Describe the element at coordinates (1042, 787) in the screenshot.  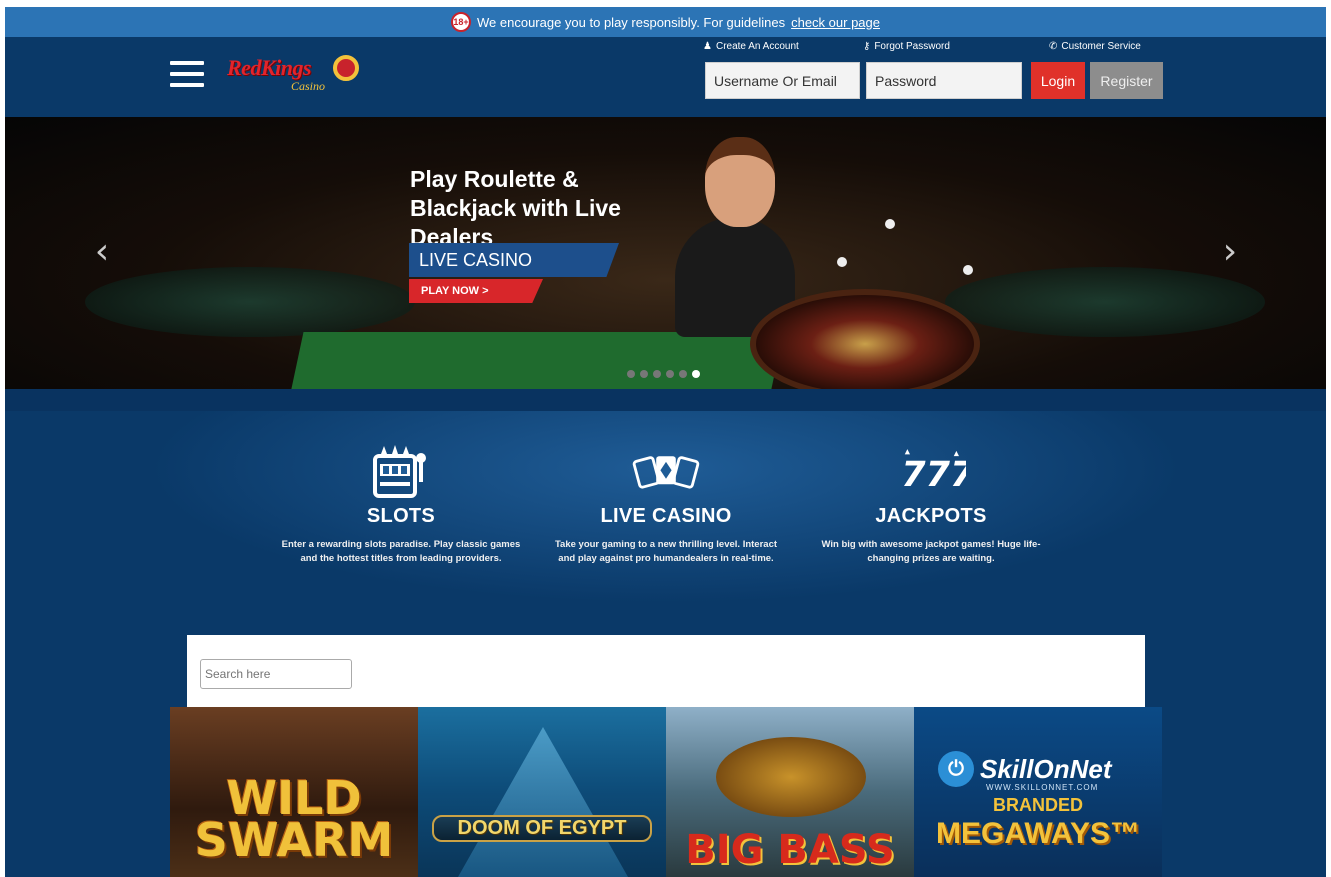
I see `brand-url: WWW.SKILLONNET.COM` at that location.